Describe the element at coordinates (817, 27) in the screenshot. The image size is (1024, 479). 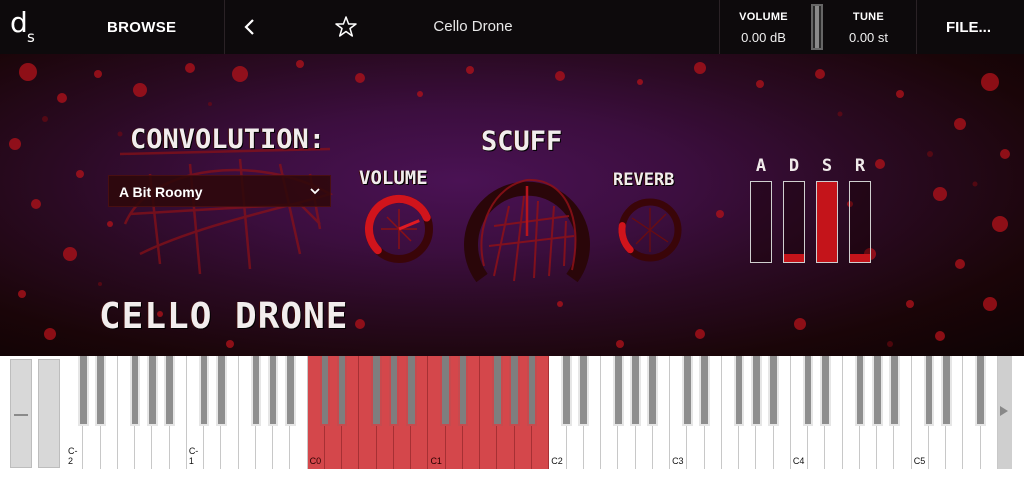
I see `master-level-thumb` at that location.